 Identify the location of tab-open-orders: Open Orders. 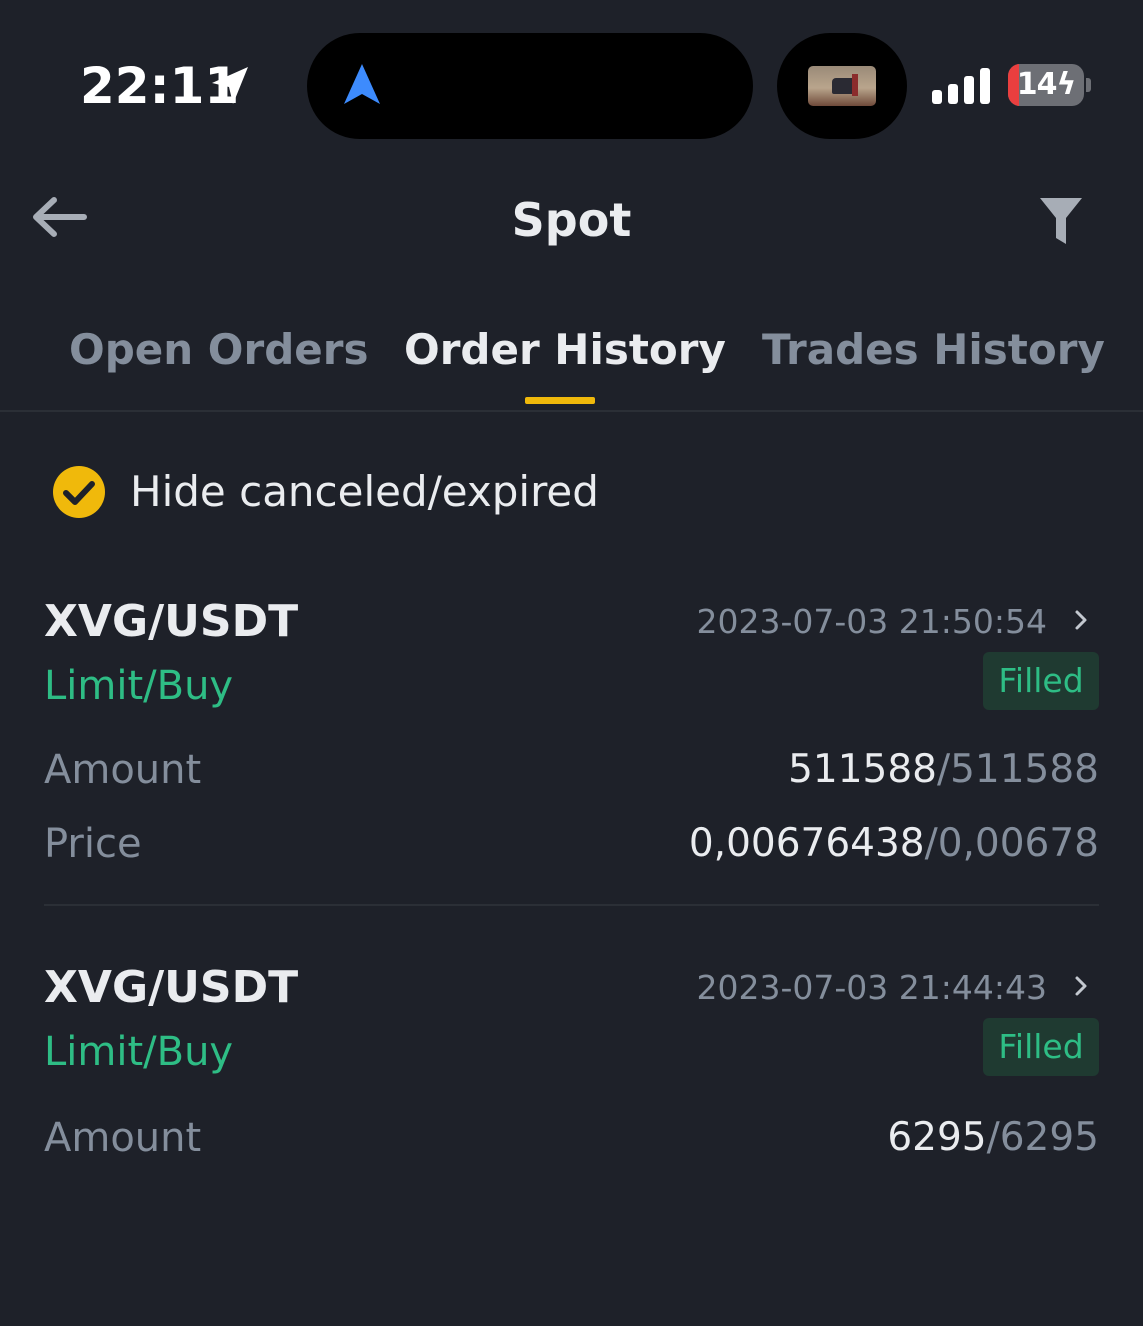
(218, 350).